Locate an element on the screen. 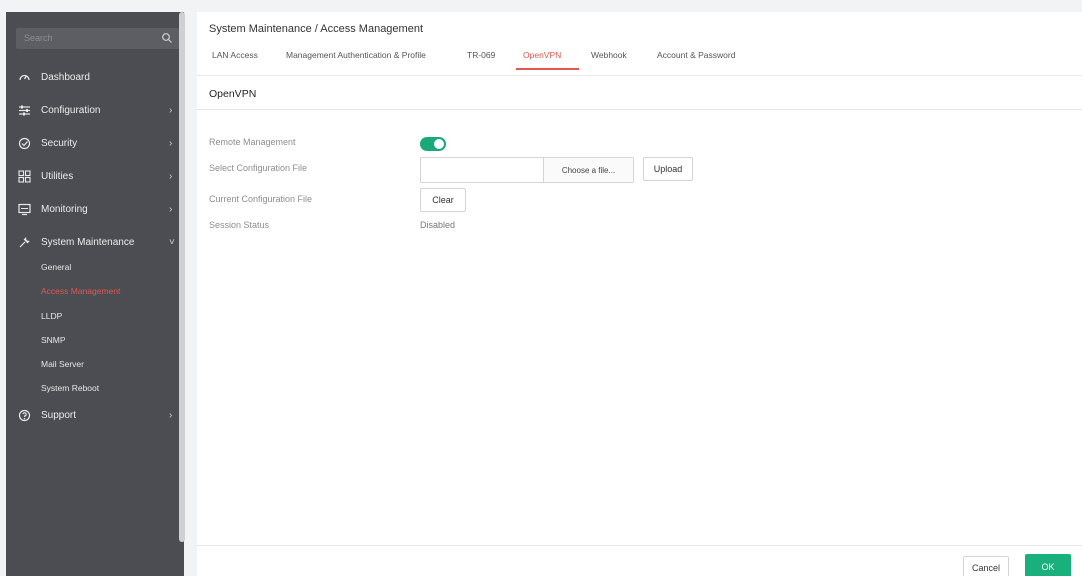 This screenshot has height=576, width=1082. footer-bar: Cancel OK is located at coordinates (639, 560).